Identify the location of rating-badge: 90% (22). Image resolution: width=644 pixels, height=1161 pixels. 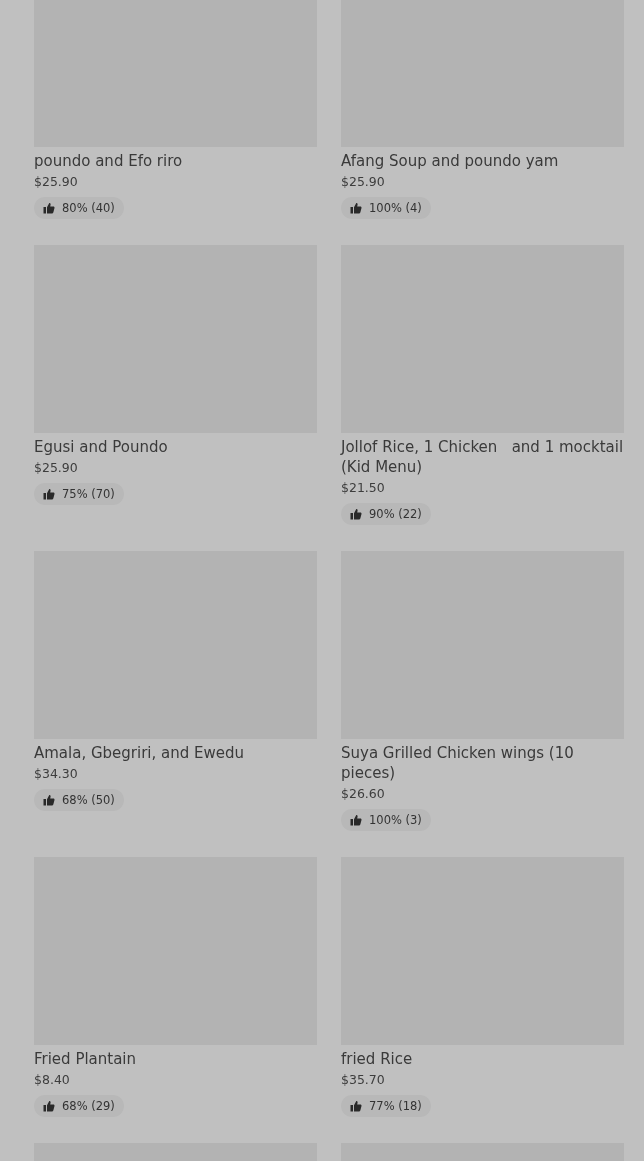
(386, 514).